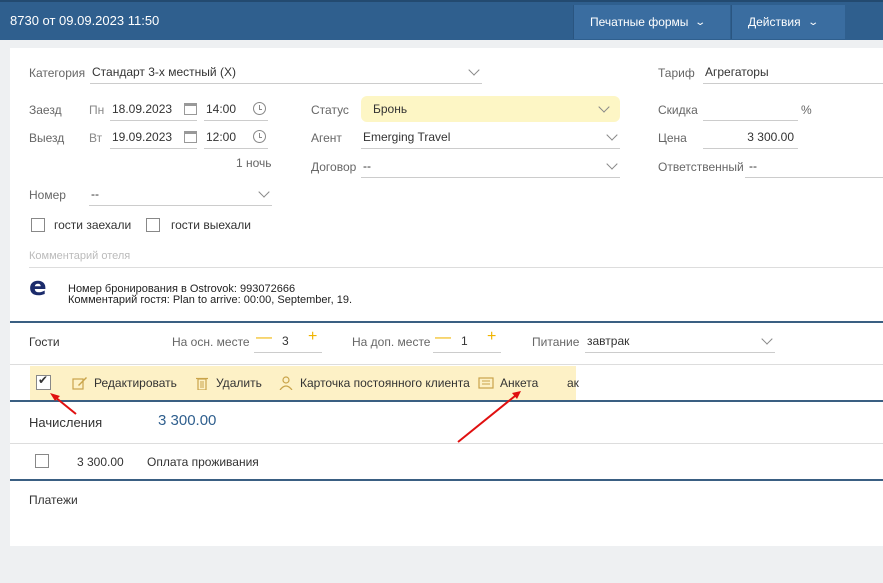 Image resolution: width=883 pixels, height=583 pixels. I want to click on discount-unit: %, so click(806, 110).